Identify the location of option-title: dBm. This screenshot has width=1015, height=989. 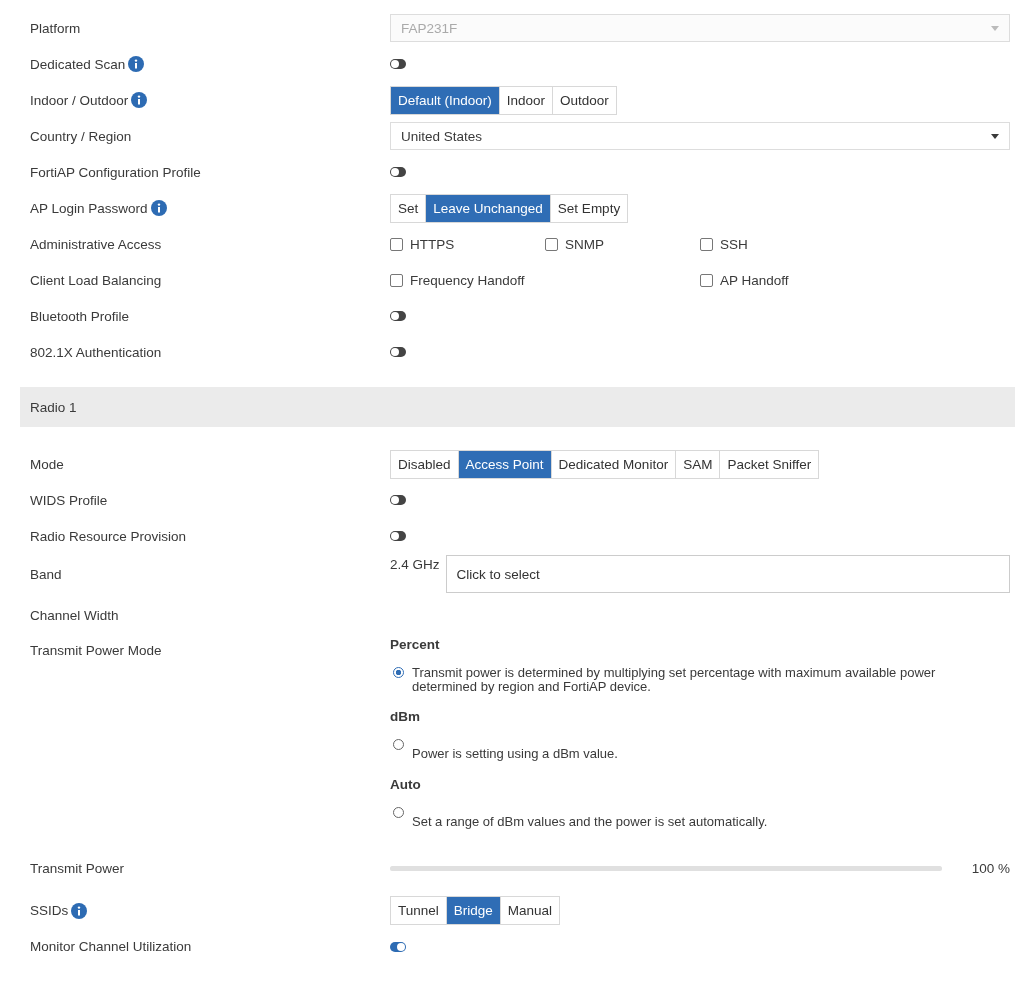
(405, 717).